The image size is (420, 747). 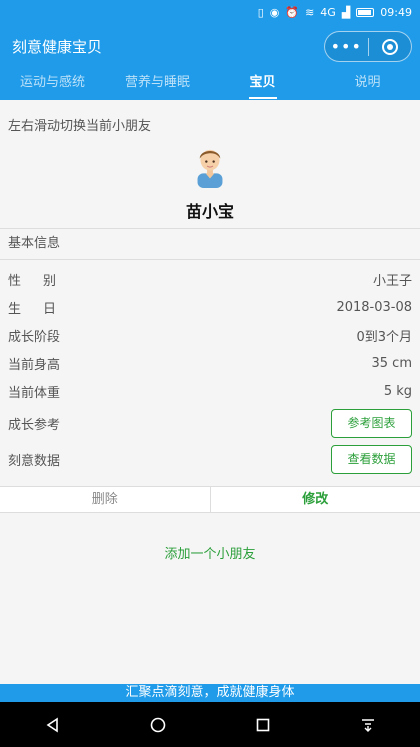 I want to click on recents-square-icon, so click(x=262, y=724).